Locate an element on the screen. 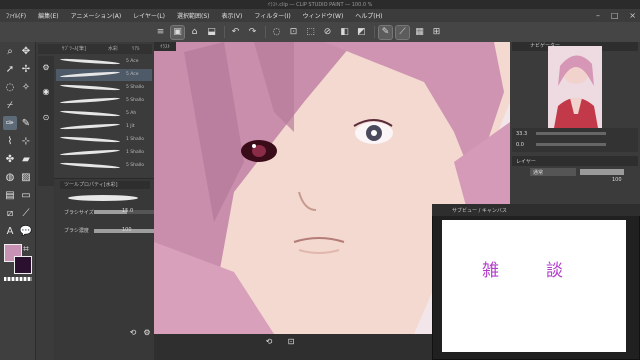 This screenshot has width=640, height=360. new-file-icon: ▣ is located at coordinates (177, 32).